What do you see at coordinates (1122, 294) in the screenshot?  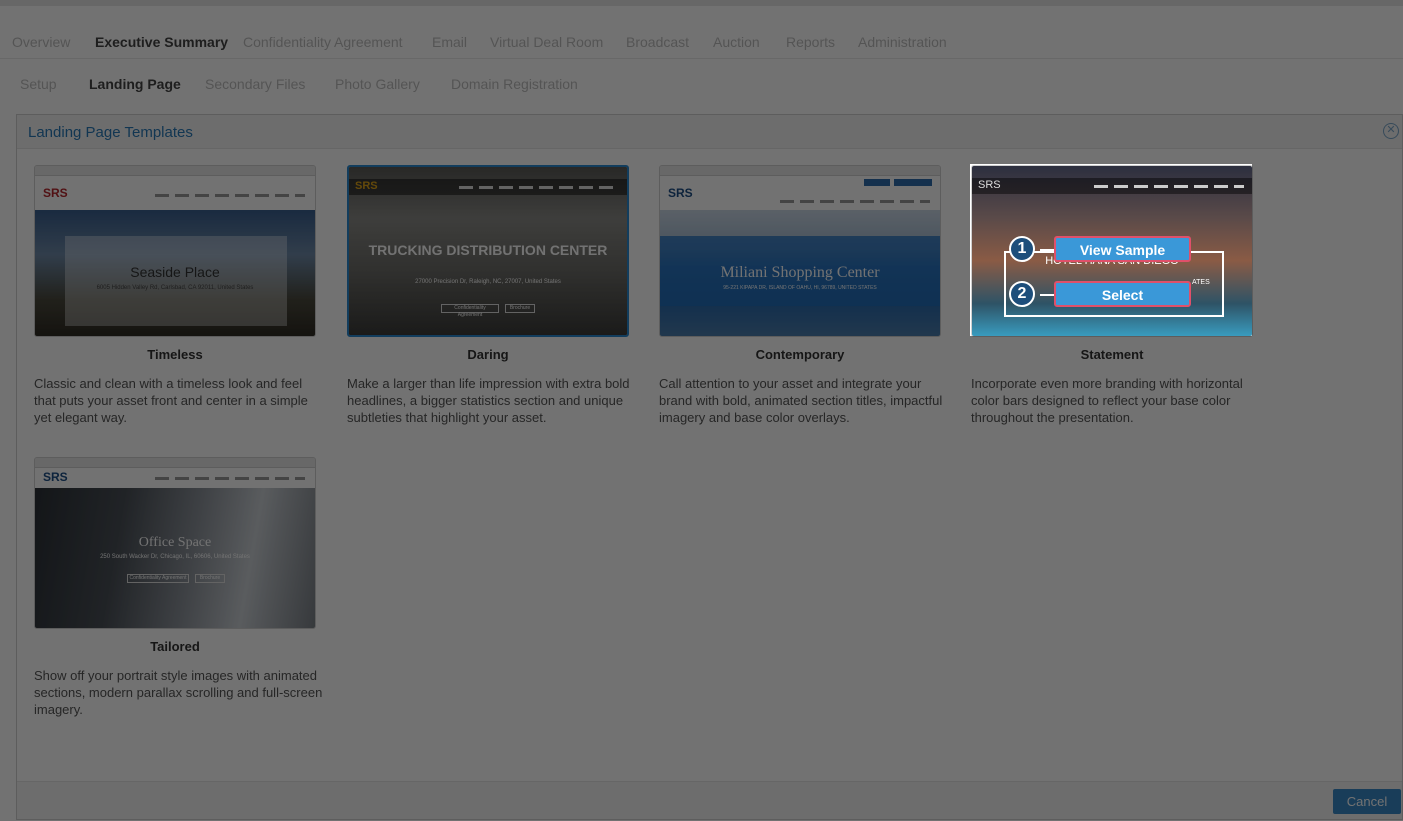 I see `select-button: Select` at bounding box center [1122, 294].